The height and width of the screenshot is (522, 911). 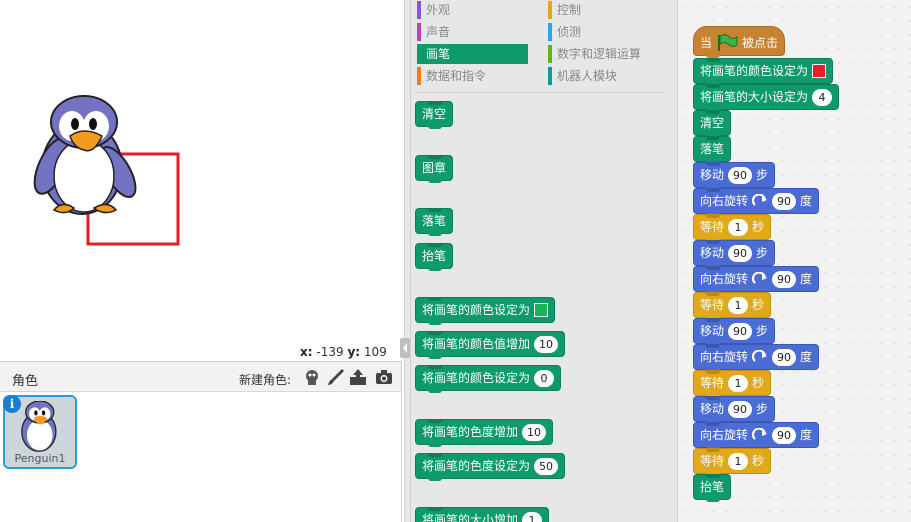 I want to click on block-label: 清空, so click(x=434, y=114).